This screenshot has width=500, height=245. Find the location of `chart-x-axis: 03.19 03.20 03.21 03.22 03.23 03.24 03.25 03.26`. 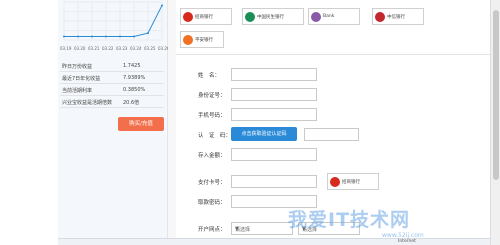

chart-x-axis: 03.19 03.20 03.21 03.22 03.23 03.24 03.25 03.26 is located at coordinates (114, 48).